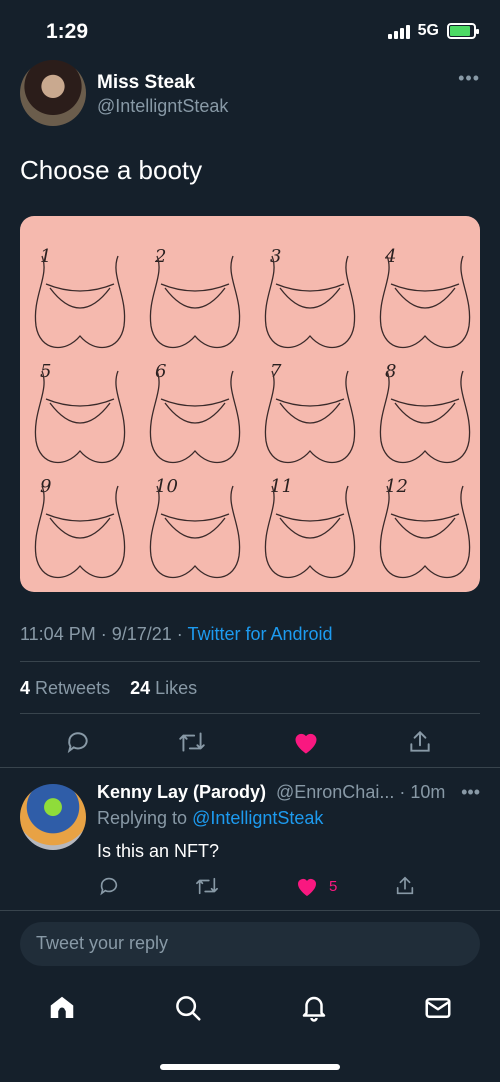 This screenshot has height=1082, width=500. Describe the element at coordinates (259, 634) in the screenshot. I see `tweet-source: Twitter for Android` at that location.